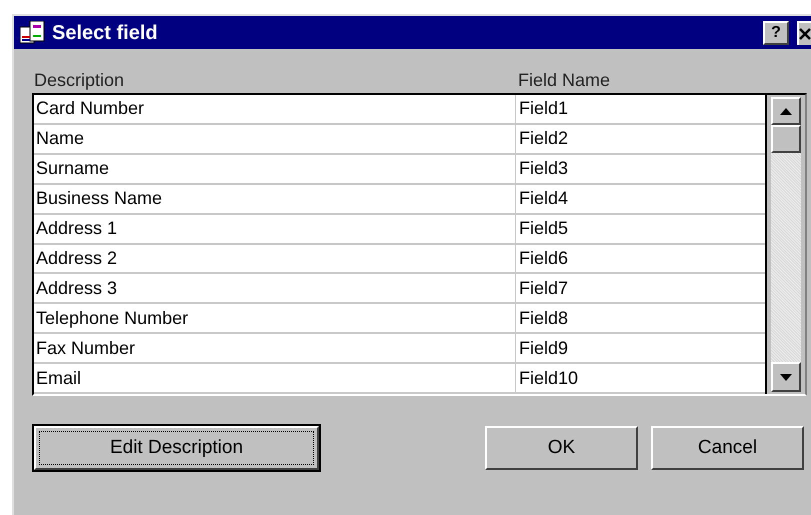 This screenshot has height=515, width=811. I want to click on up-arrow-icon, so click(786, 111).